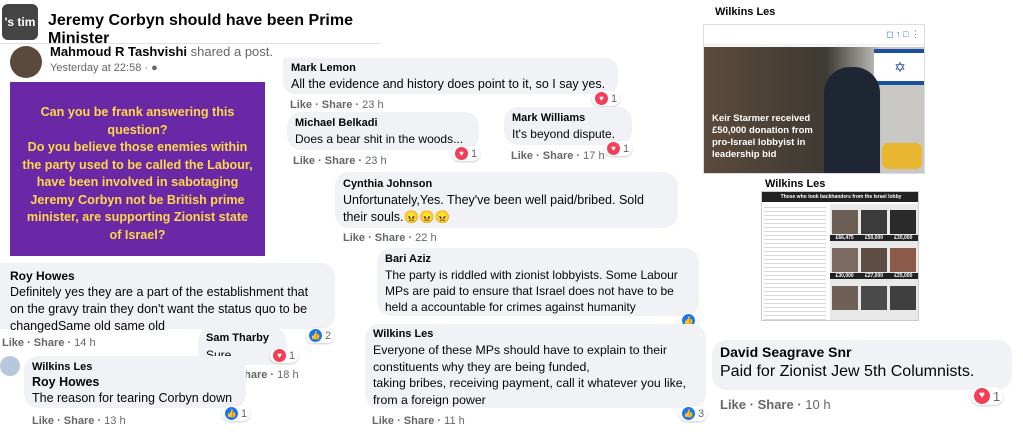 Image resolution: width=1023 pixels, height=437 pixels. I want to click on group-avatar: 's tim, so click(20, 22).